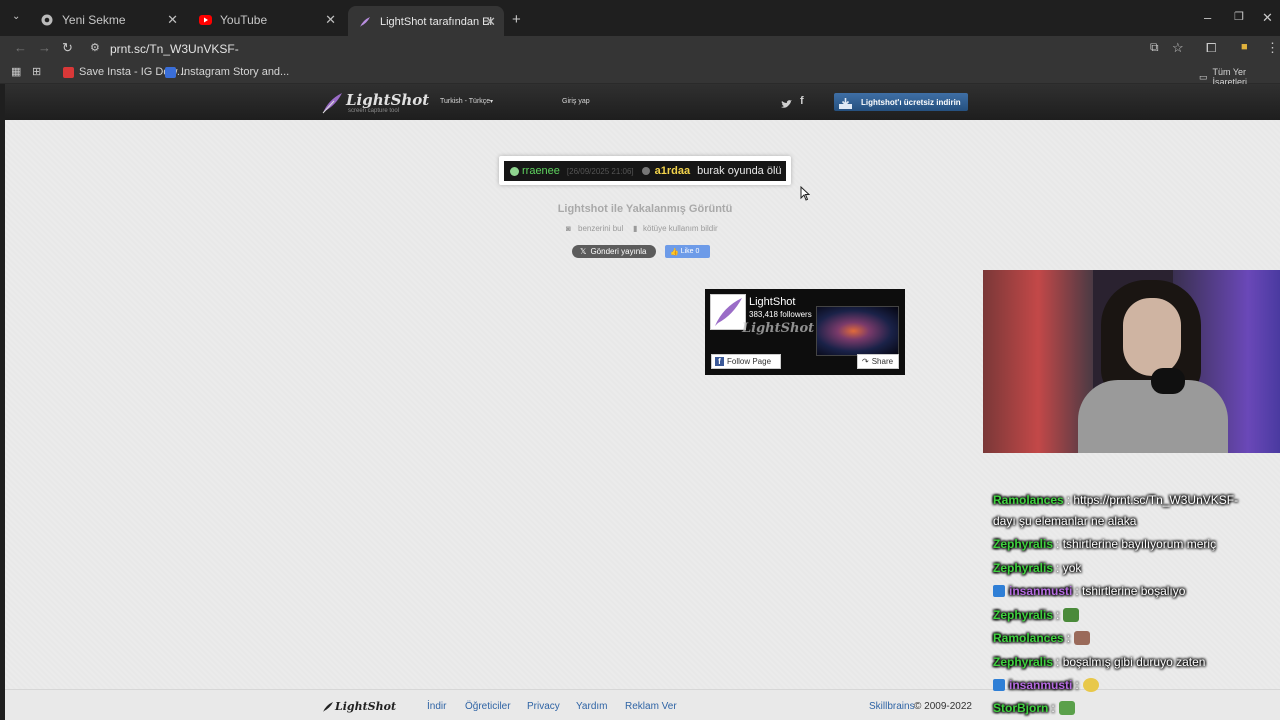  Describe the element at coordinates (1131, 361) in the screenshot. I see `webcam-overlay` at that location.